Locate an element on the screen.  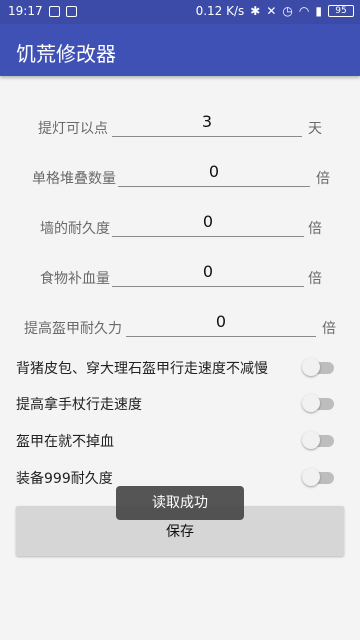
bluetooth-icon: ✱ is located at coordinates (255, 11).